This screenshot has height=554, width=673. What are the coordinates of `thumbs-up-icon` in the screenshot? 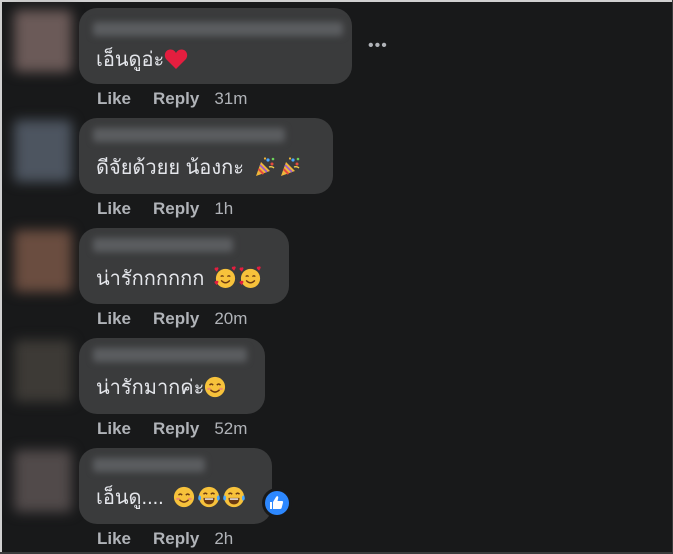 It's located at (277, 502).